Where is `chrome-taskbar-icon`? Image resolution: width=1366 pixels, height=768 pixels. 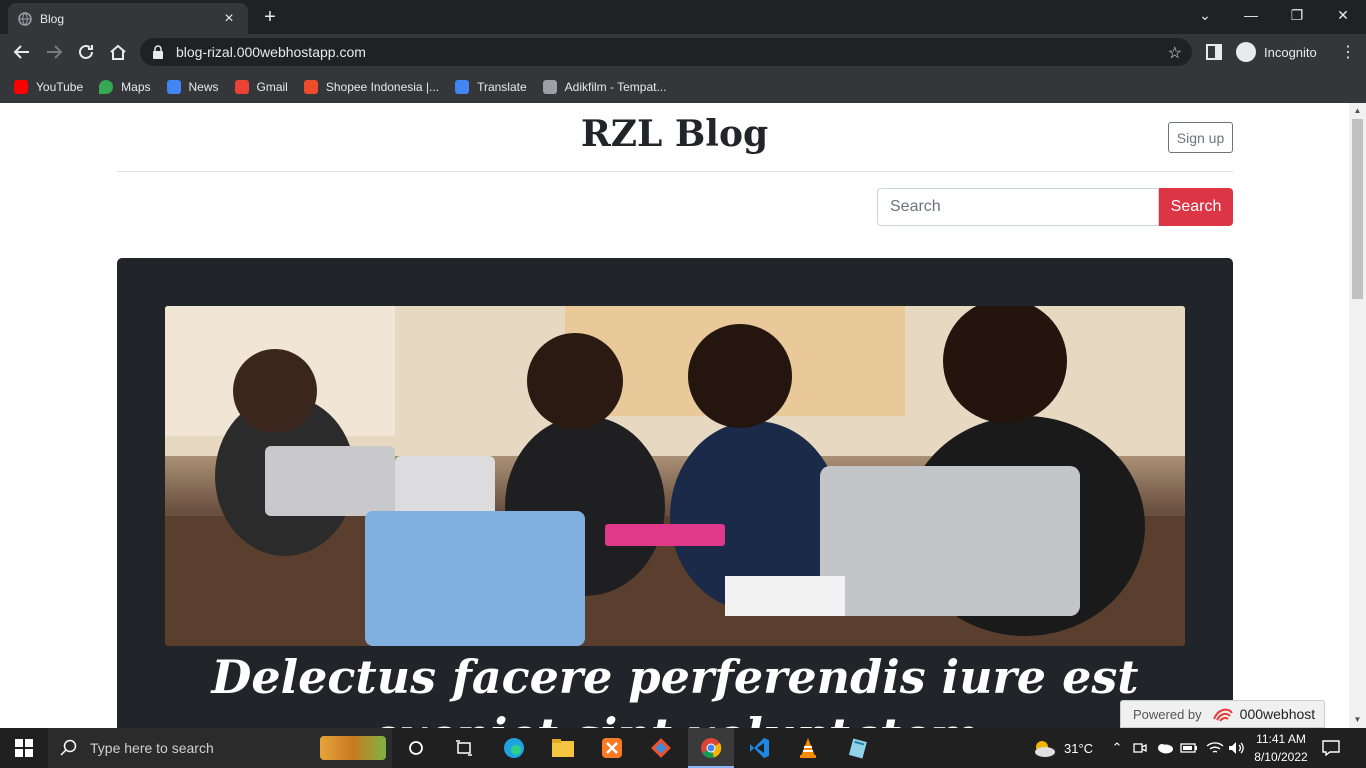 chrome-taskbar-icon is located at coordinates (711, 748).